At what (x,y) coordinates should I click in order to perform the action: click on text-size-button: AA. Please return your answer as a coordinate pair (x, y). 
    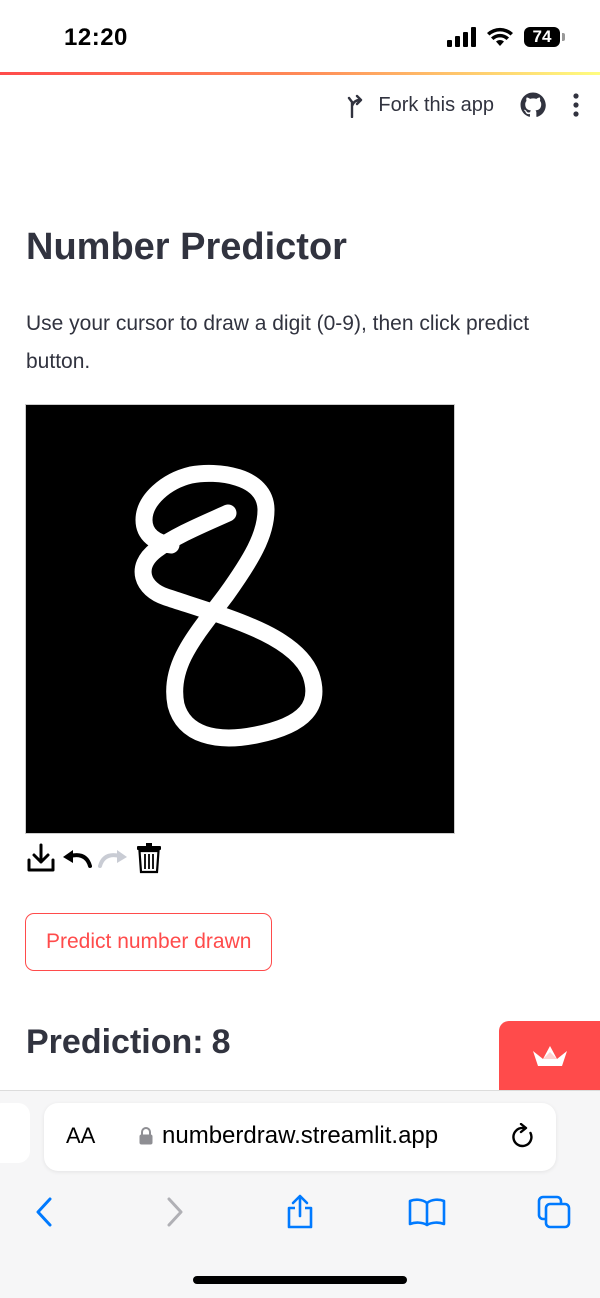
    Looking at the image, I should click on (80, 1136).